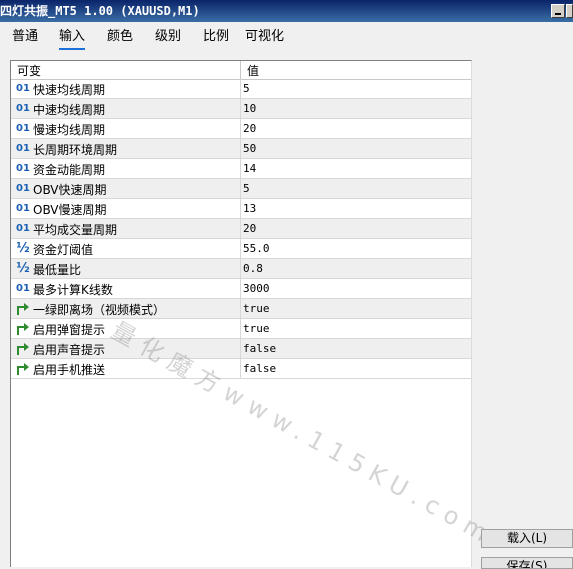 This screenshot has height=569, width=573. Describe the element at coordinates (286, 37) in the screenshot. I see `tab-bar: 普通 输入 颜色 级别 比例 可视化` at that location.